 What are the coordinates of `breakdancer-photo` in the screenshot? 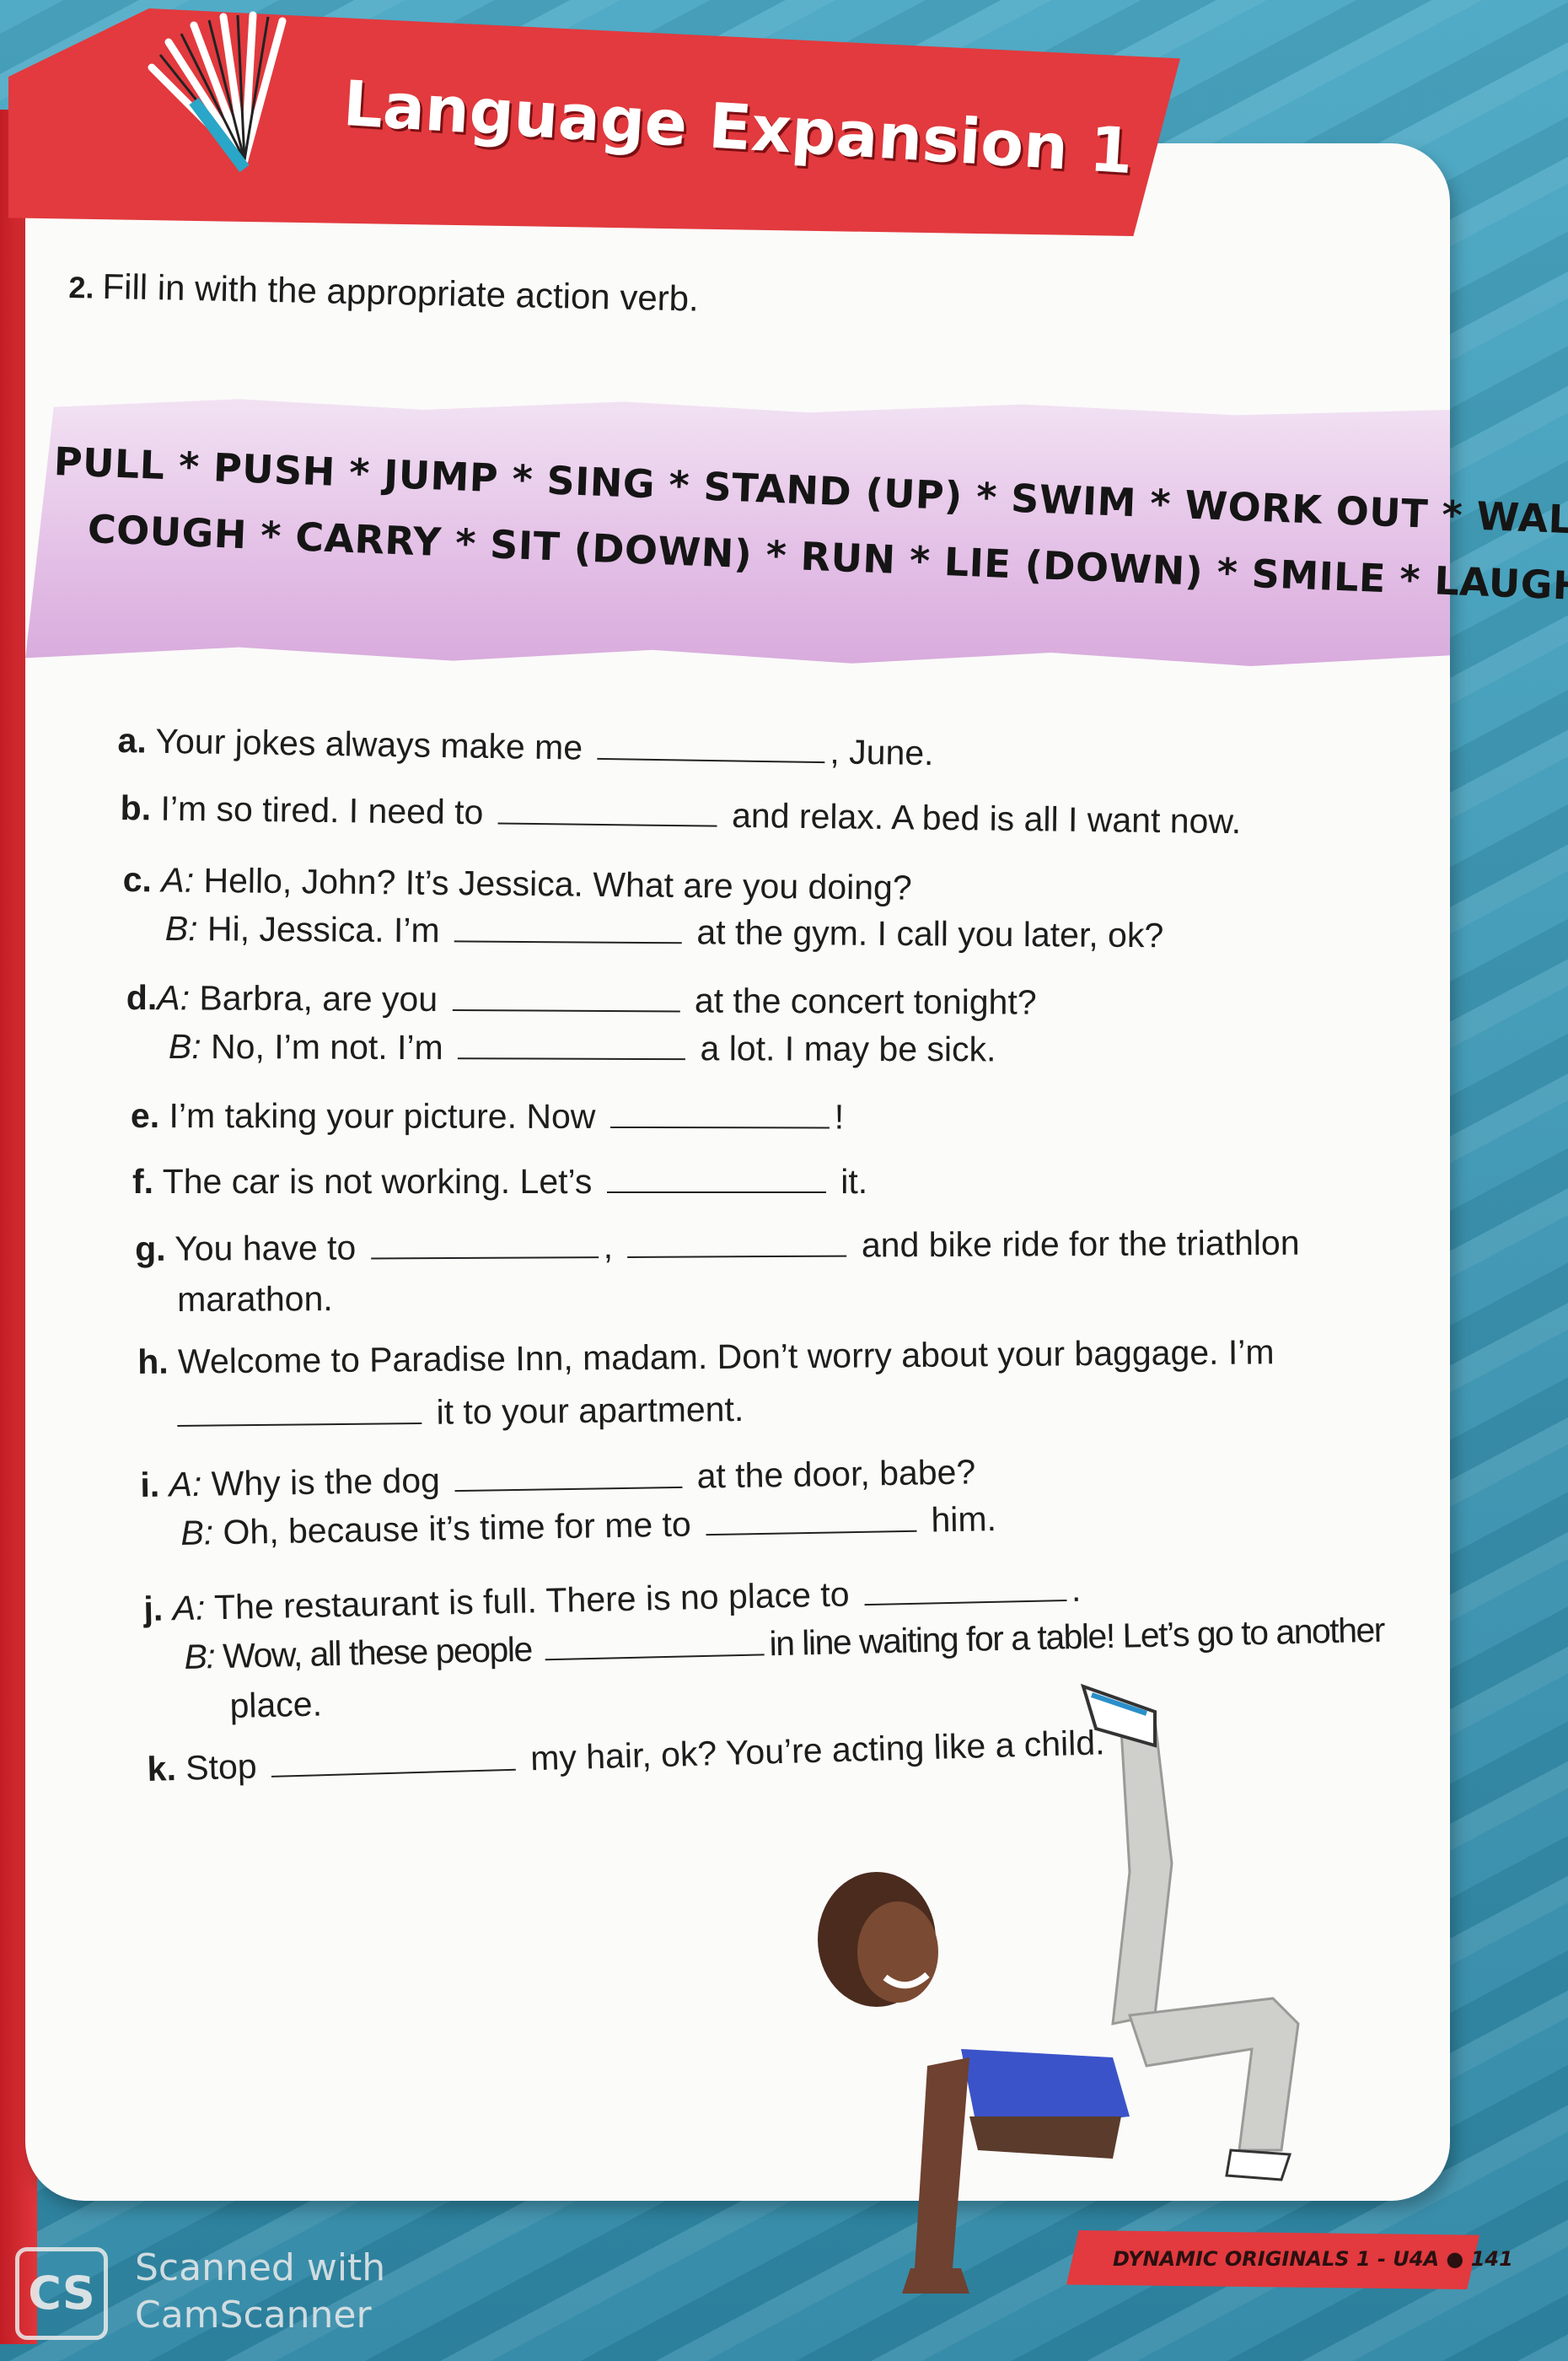 It's located at (1059, 1988).